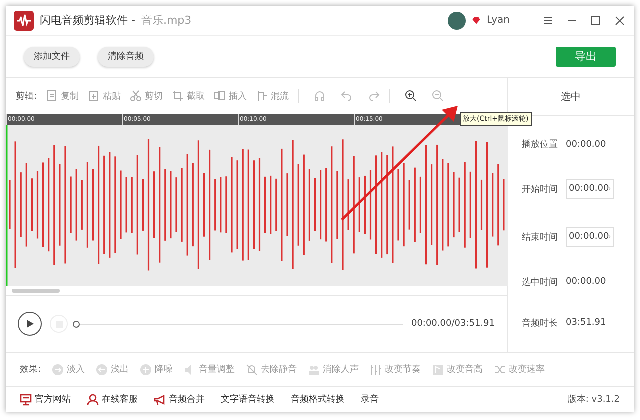 This screenshot has height=420, width=640. Describe the element at coordinates (52, 96) in the screenshot. I see `copy-icon` at that location.